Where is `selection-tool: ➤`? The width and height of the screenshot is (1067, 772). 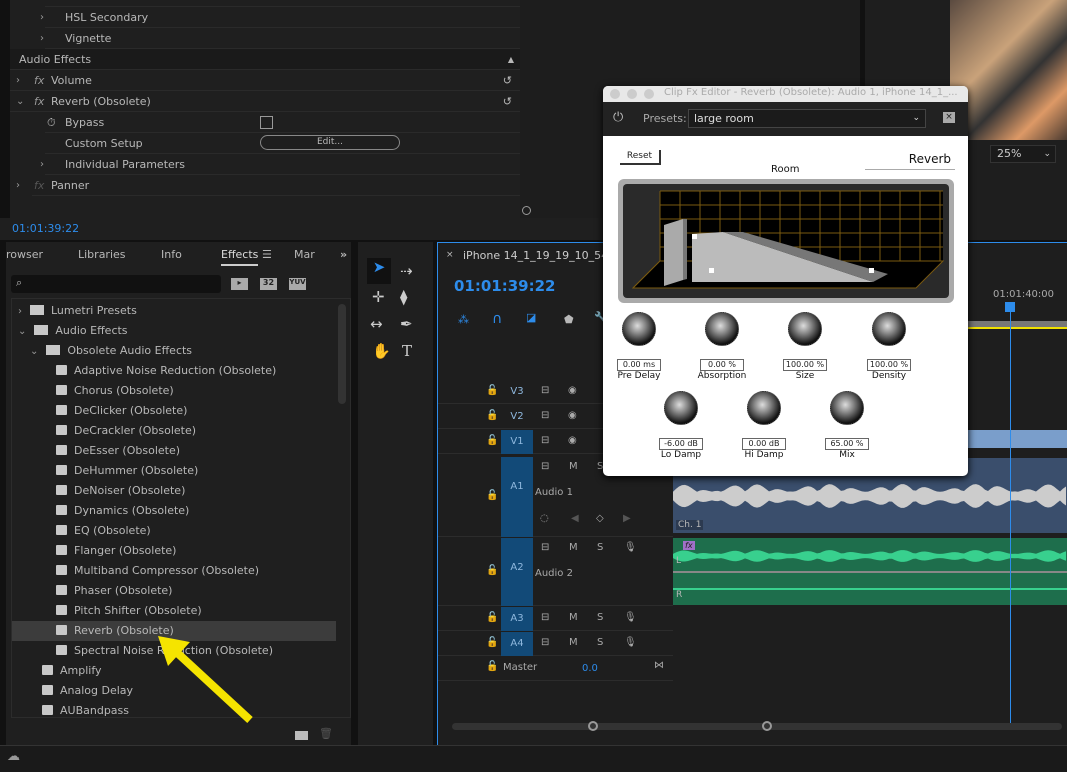 selection-tool: ➤ is located at coordinates (379, 271).